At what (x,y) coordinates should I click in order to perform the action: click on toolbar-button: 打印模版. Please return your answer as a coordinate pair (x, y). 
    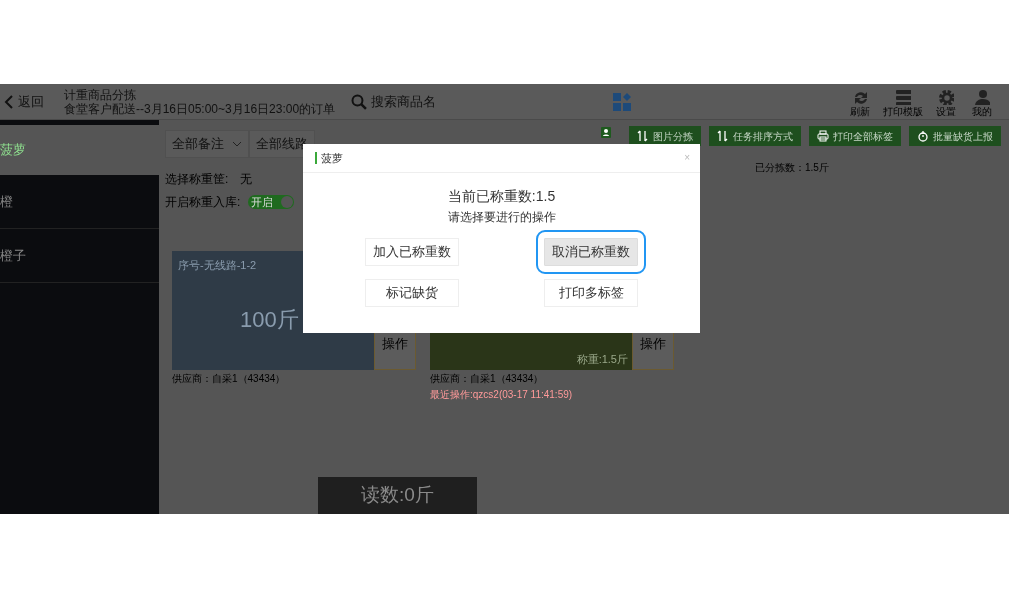
    Looking at the image, I should click on (903, 104).